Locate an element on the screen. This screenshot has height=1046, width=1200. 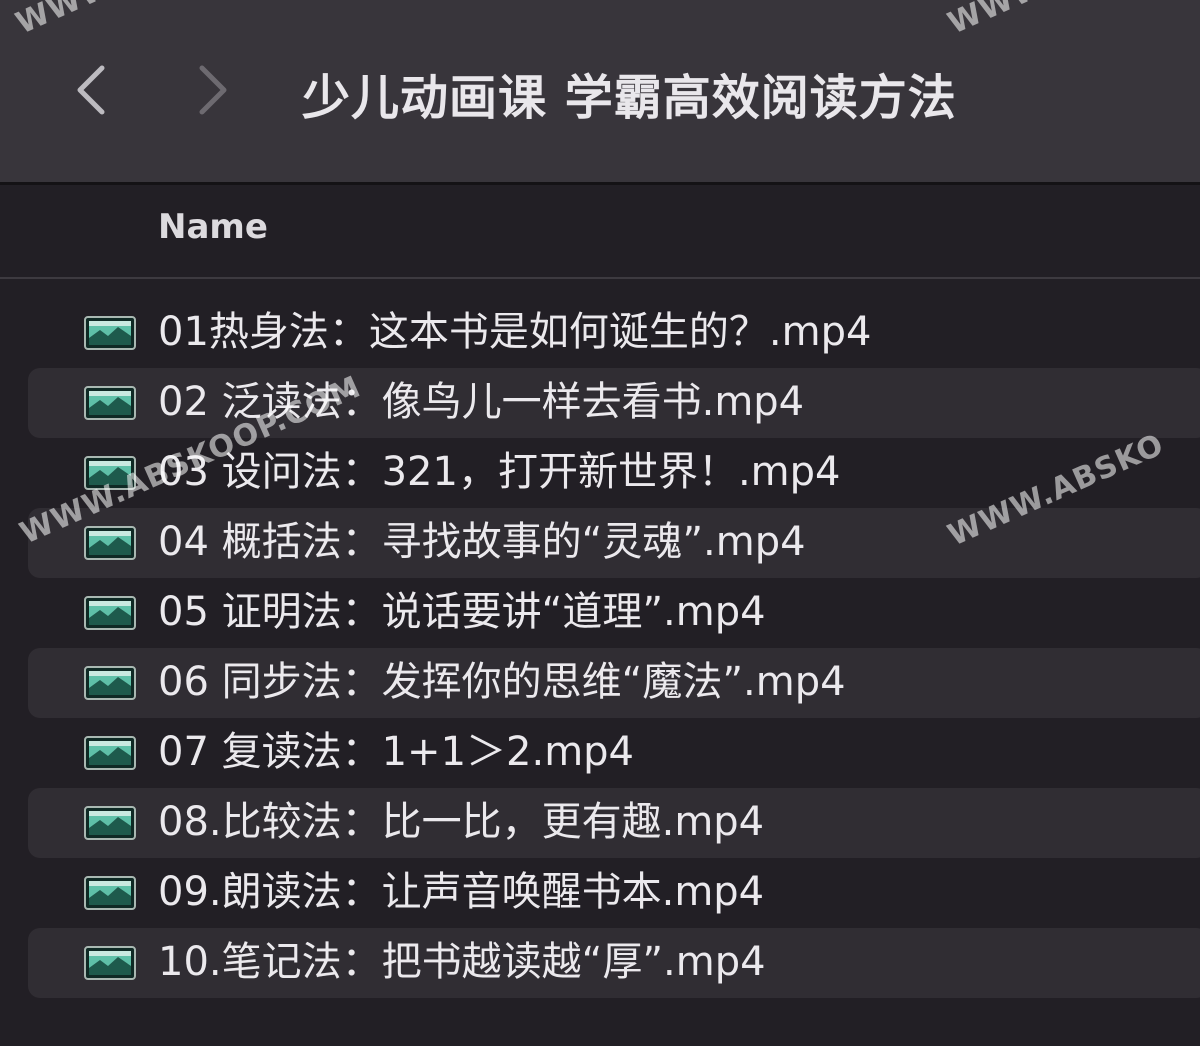
file-row: 02 泛读法：像鸟儿一样去看书.mp4 is located at coordinates (614, 403).